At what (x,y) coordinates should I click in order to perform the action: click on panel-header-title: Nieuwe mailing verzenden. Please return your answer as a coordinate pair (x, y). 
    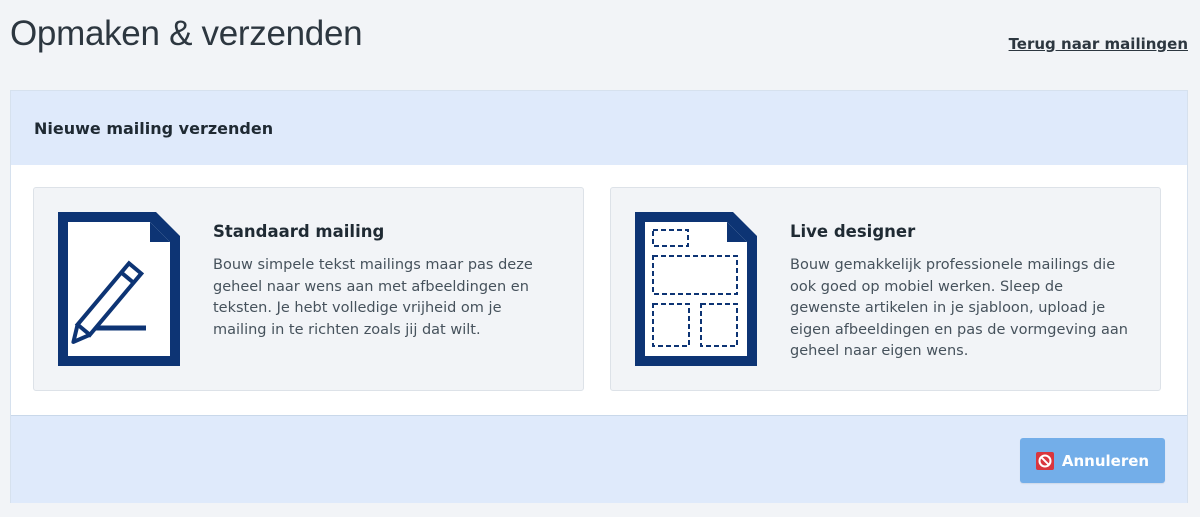
    Looking at the image, I should click on (154, 128).